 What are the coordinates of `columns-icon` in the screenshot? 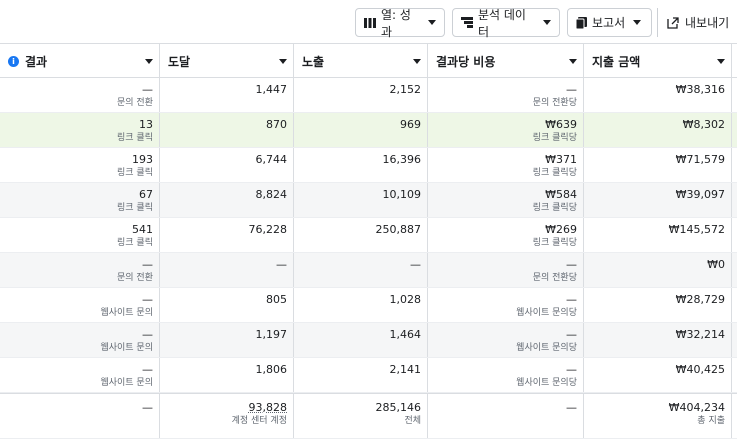 It's located at (370, 22).